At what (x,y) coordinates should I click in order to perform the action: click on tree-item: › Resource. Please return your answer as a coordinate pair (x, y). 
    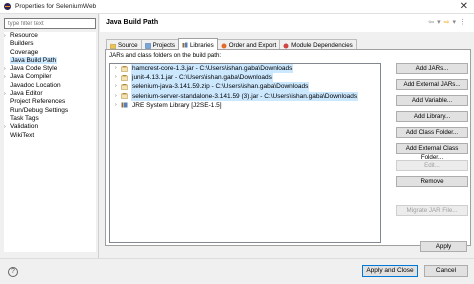
    Looking at the image, I should click on (50, 36).